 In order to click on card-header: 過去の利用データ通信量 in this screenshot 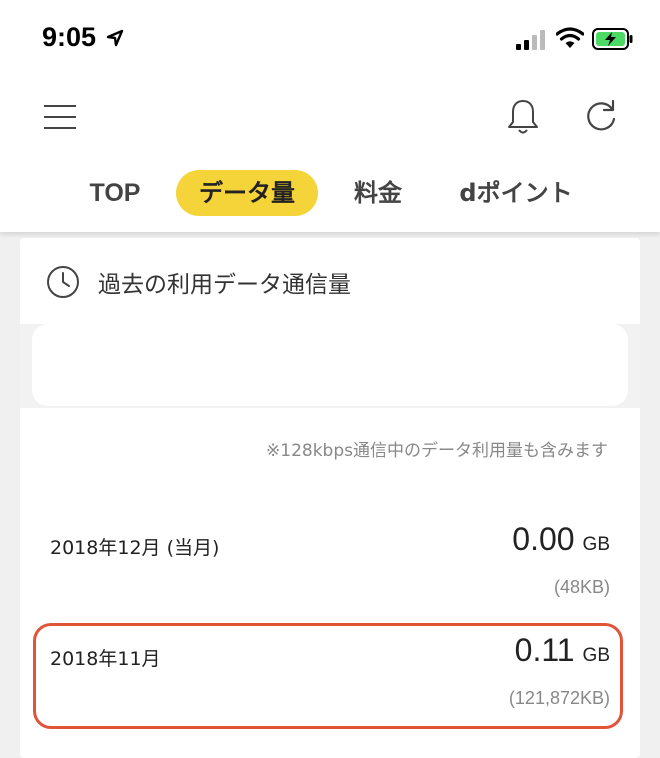, I will do `click(330, 281)`.